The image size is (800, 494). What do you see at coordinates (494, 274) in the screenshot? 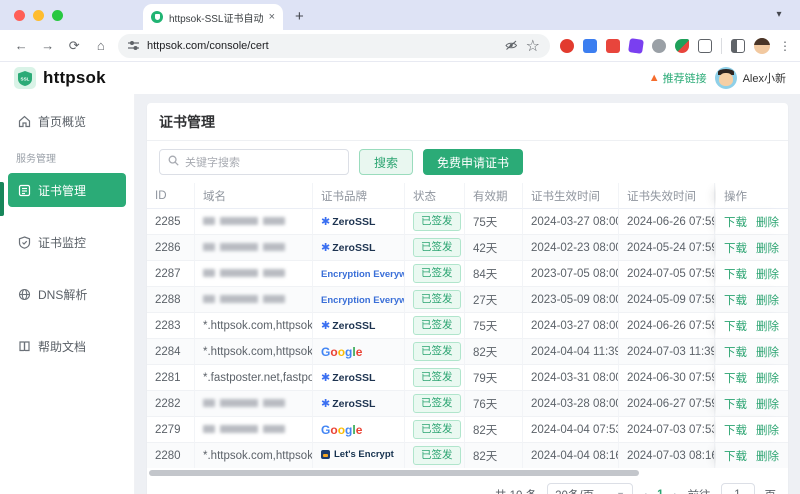
I see `cert-validity: 84天` at bounding box center [494, 274].